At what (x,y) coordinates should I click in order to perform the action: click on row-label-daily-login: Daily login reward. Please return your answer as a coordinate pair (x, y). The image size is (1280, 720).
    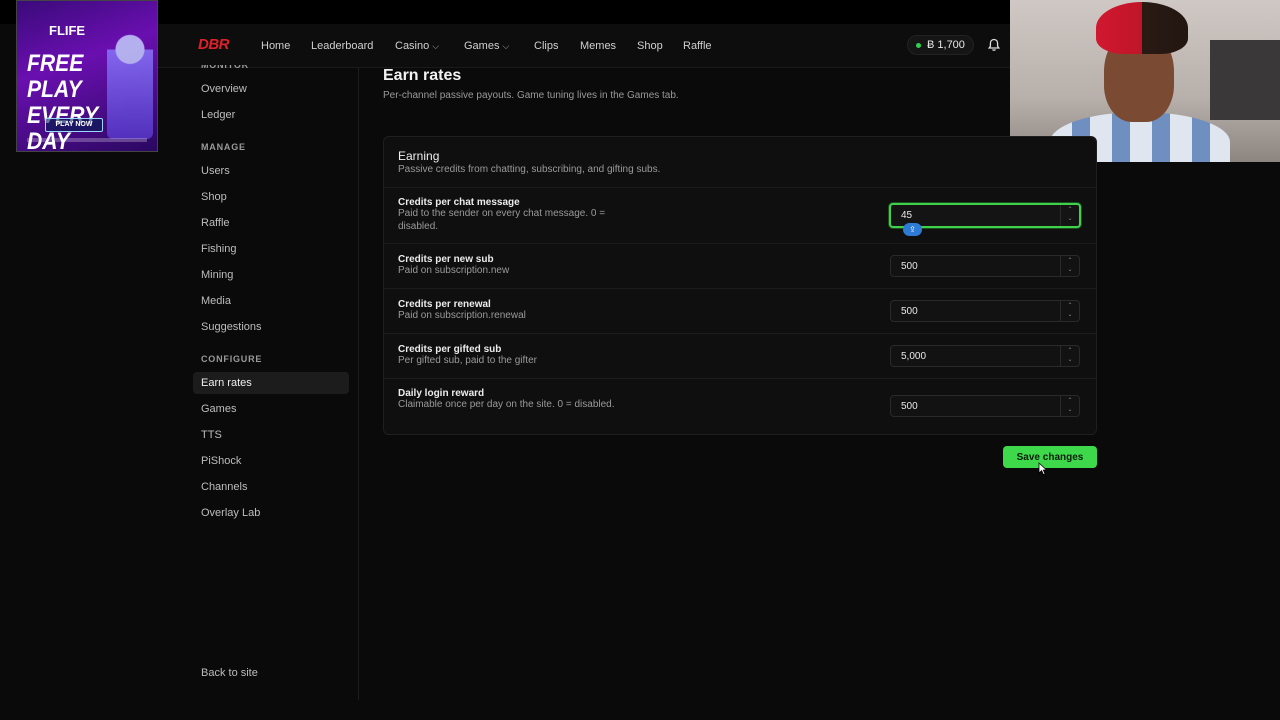
    Looking at the image, I should click on (441, 393).